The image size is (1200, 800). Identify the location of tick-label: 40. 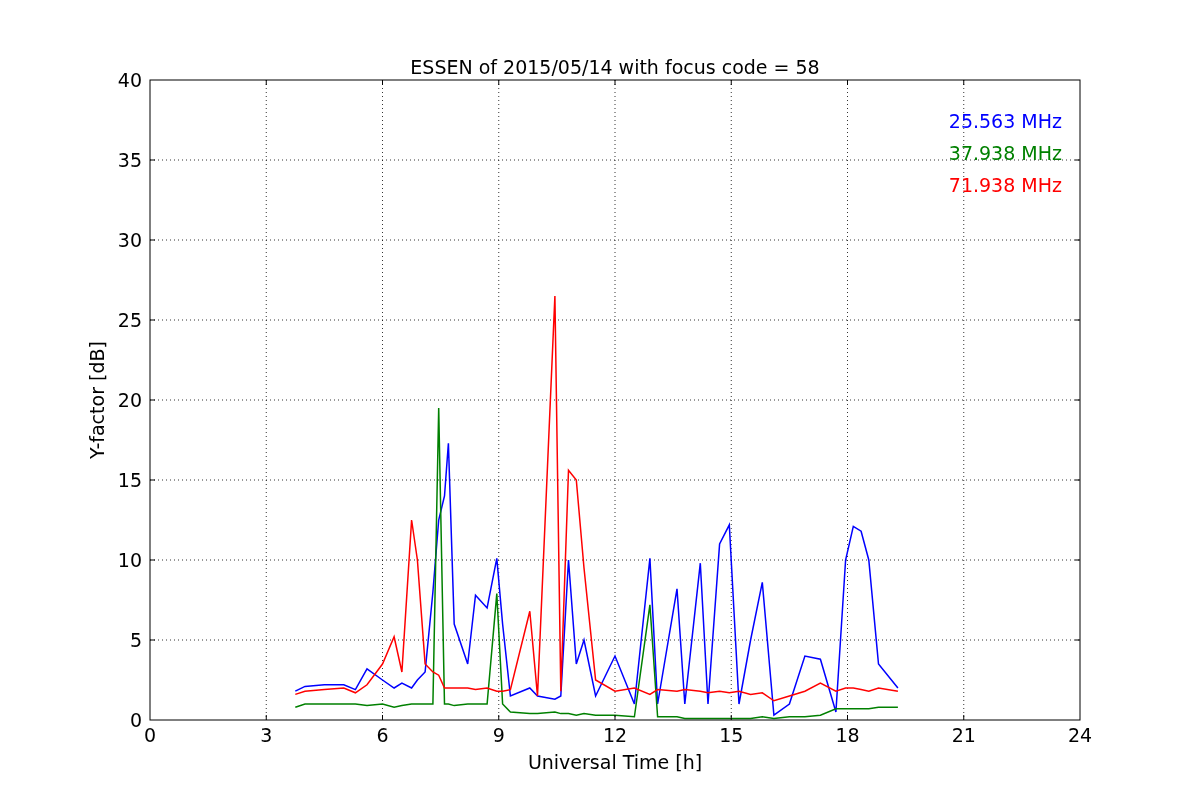
(129, 80).